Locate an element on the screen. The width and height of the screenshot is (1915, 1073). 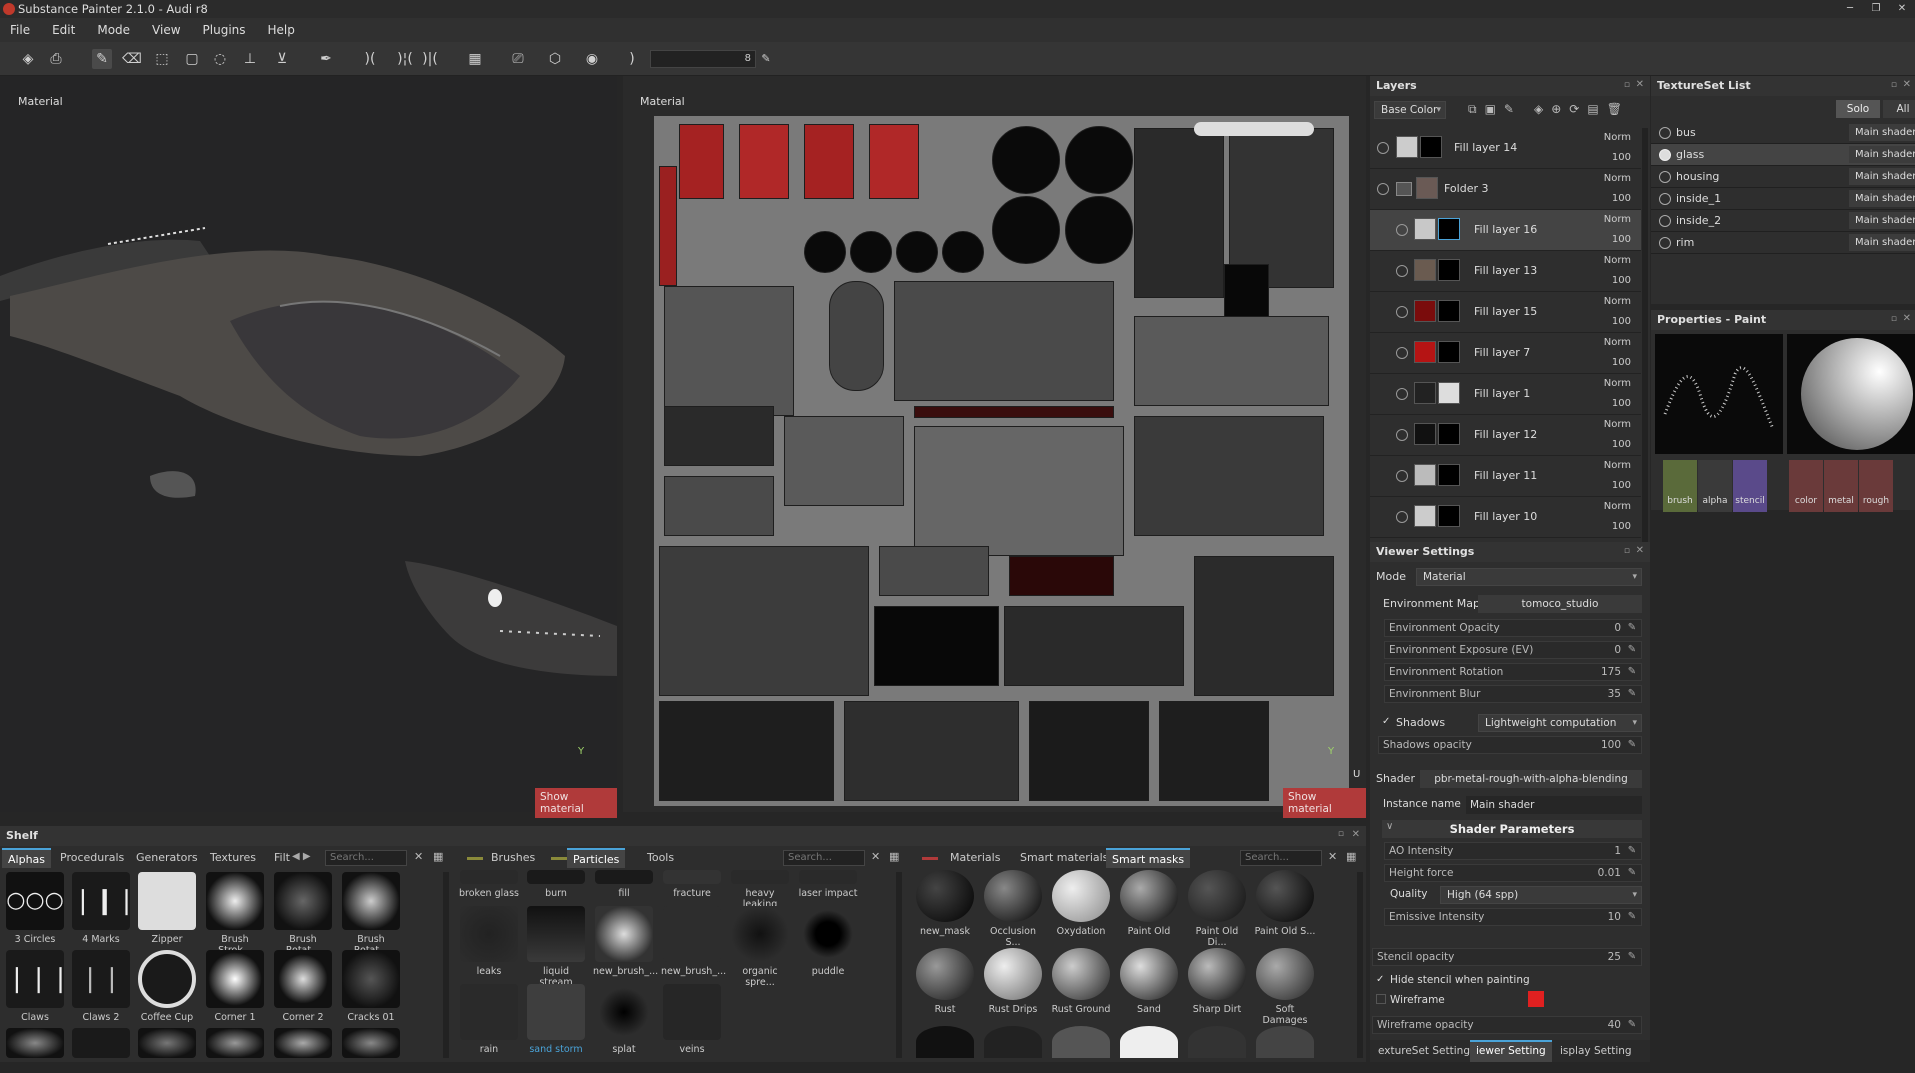
asset-item: fracture is located at coordinates (692, 884).